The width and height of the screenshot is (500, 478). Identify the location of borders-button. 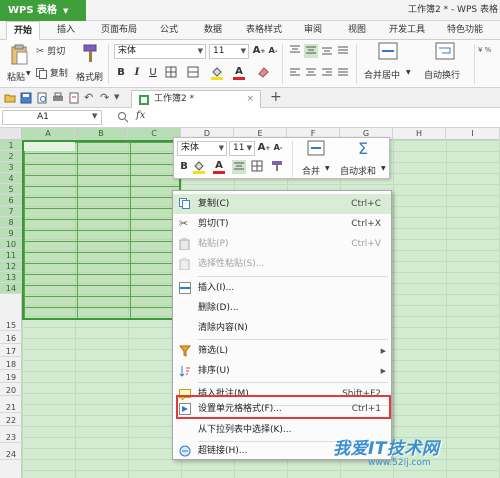
(171, 73).